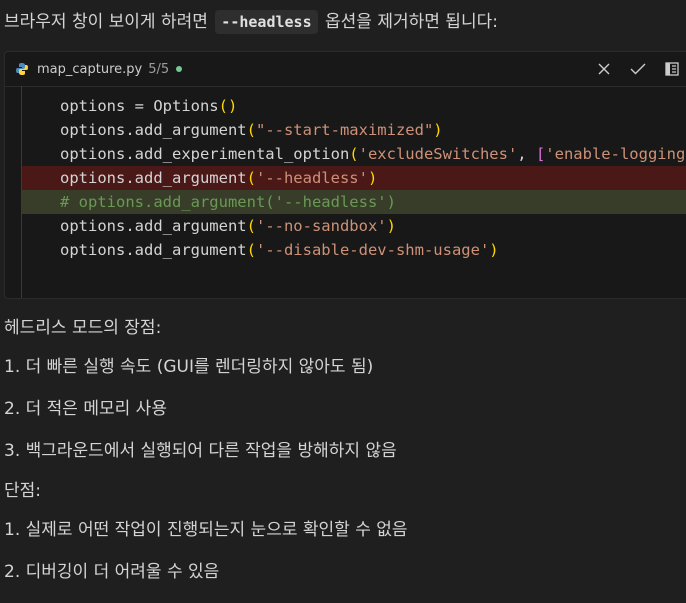 This screenshot has width=686, height=603. What do you see at coordinates (189, 367) in the screenshot?
I see `advantage-item: 1. 더 빠른 실행 속도 (GUI를 렌더링하지 않아도 됨)` at bounding box center [189, 367].